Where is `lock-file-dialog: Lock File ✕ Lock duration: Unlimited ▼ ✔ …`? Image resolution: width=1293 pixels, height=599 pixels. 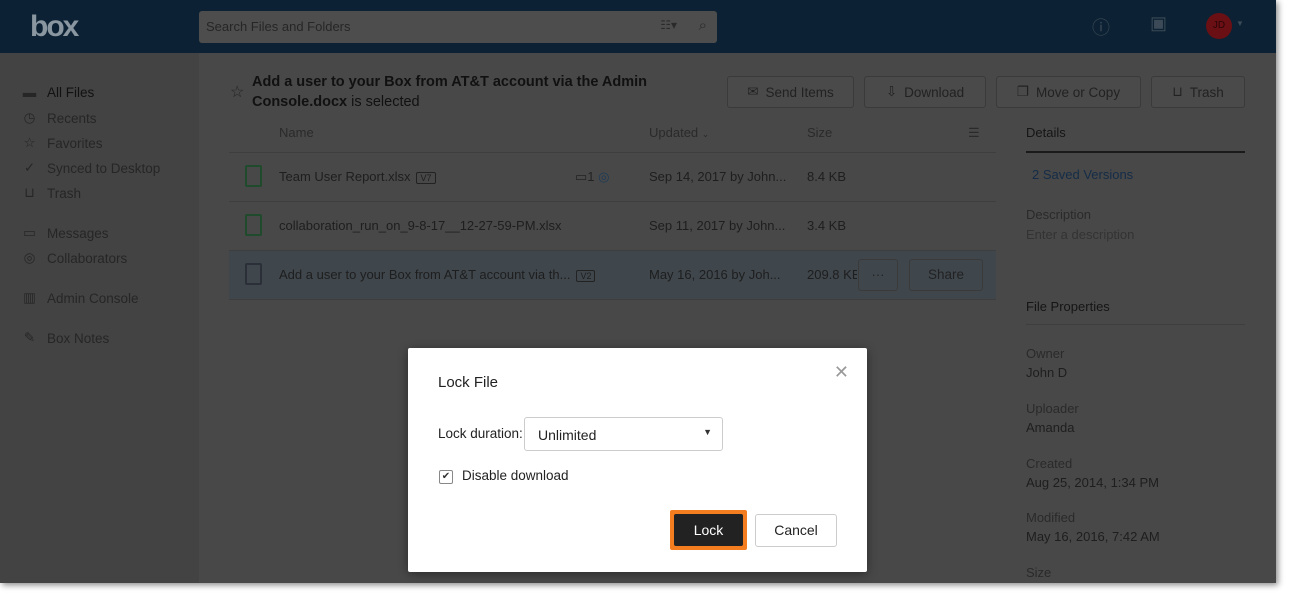
lock-file-dialog: Lock File ✕ Lock duration: Unlimited ▼ ✔ … is located at coordinates (637, 460).